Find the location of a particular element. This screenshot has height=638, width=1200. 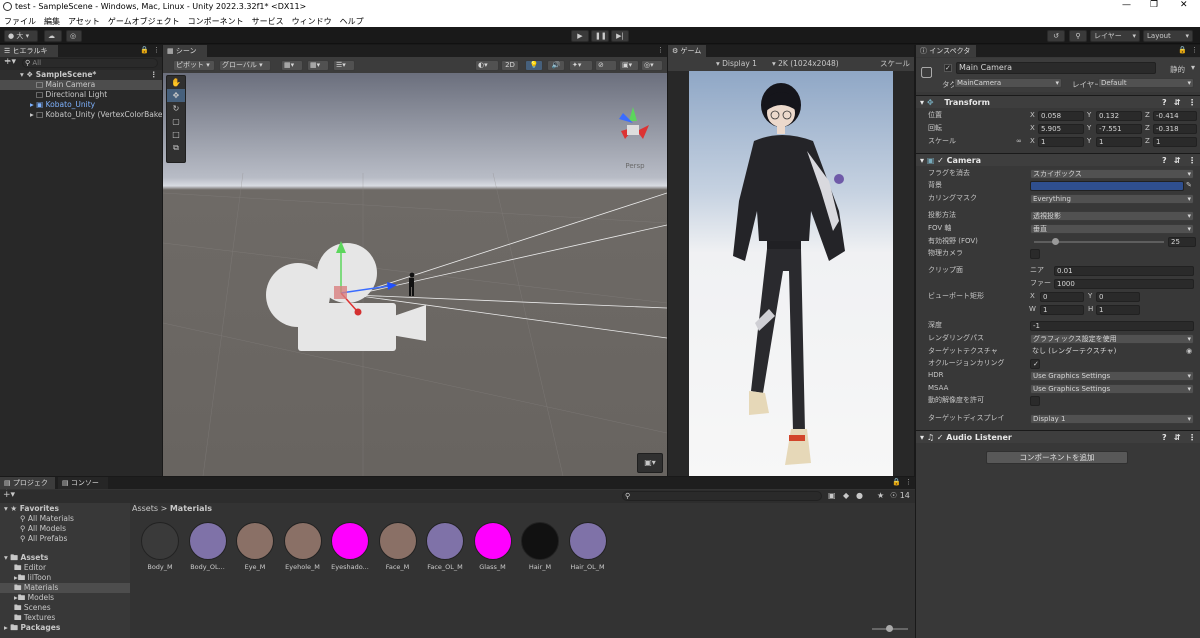

step-button: ▶| is located at coordinates (620, 36).